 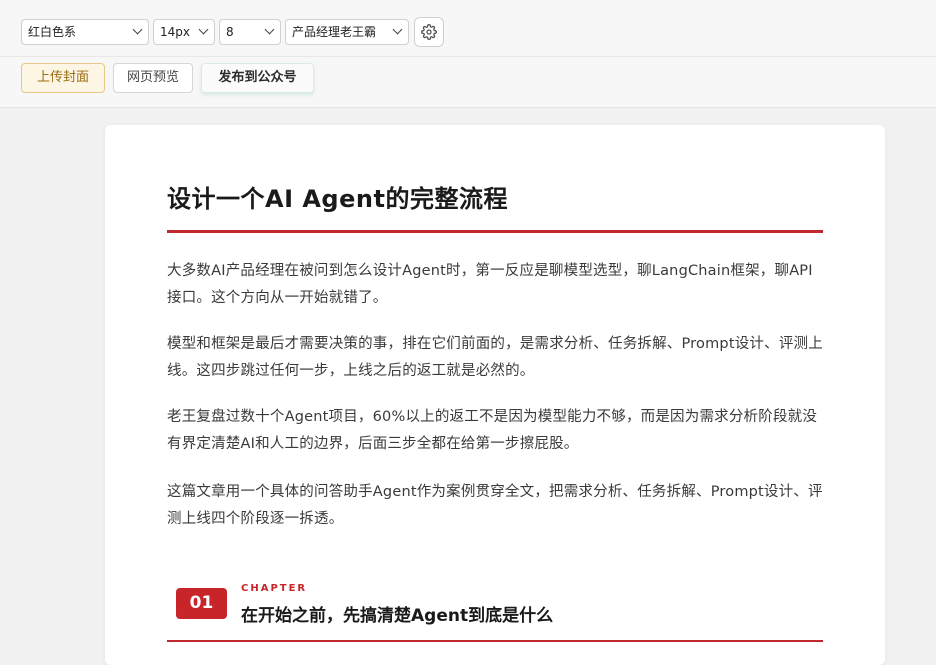 I want to click on title-divider, so click(x=495, y=231).